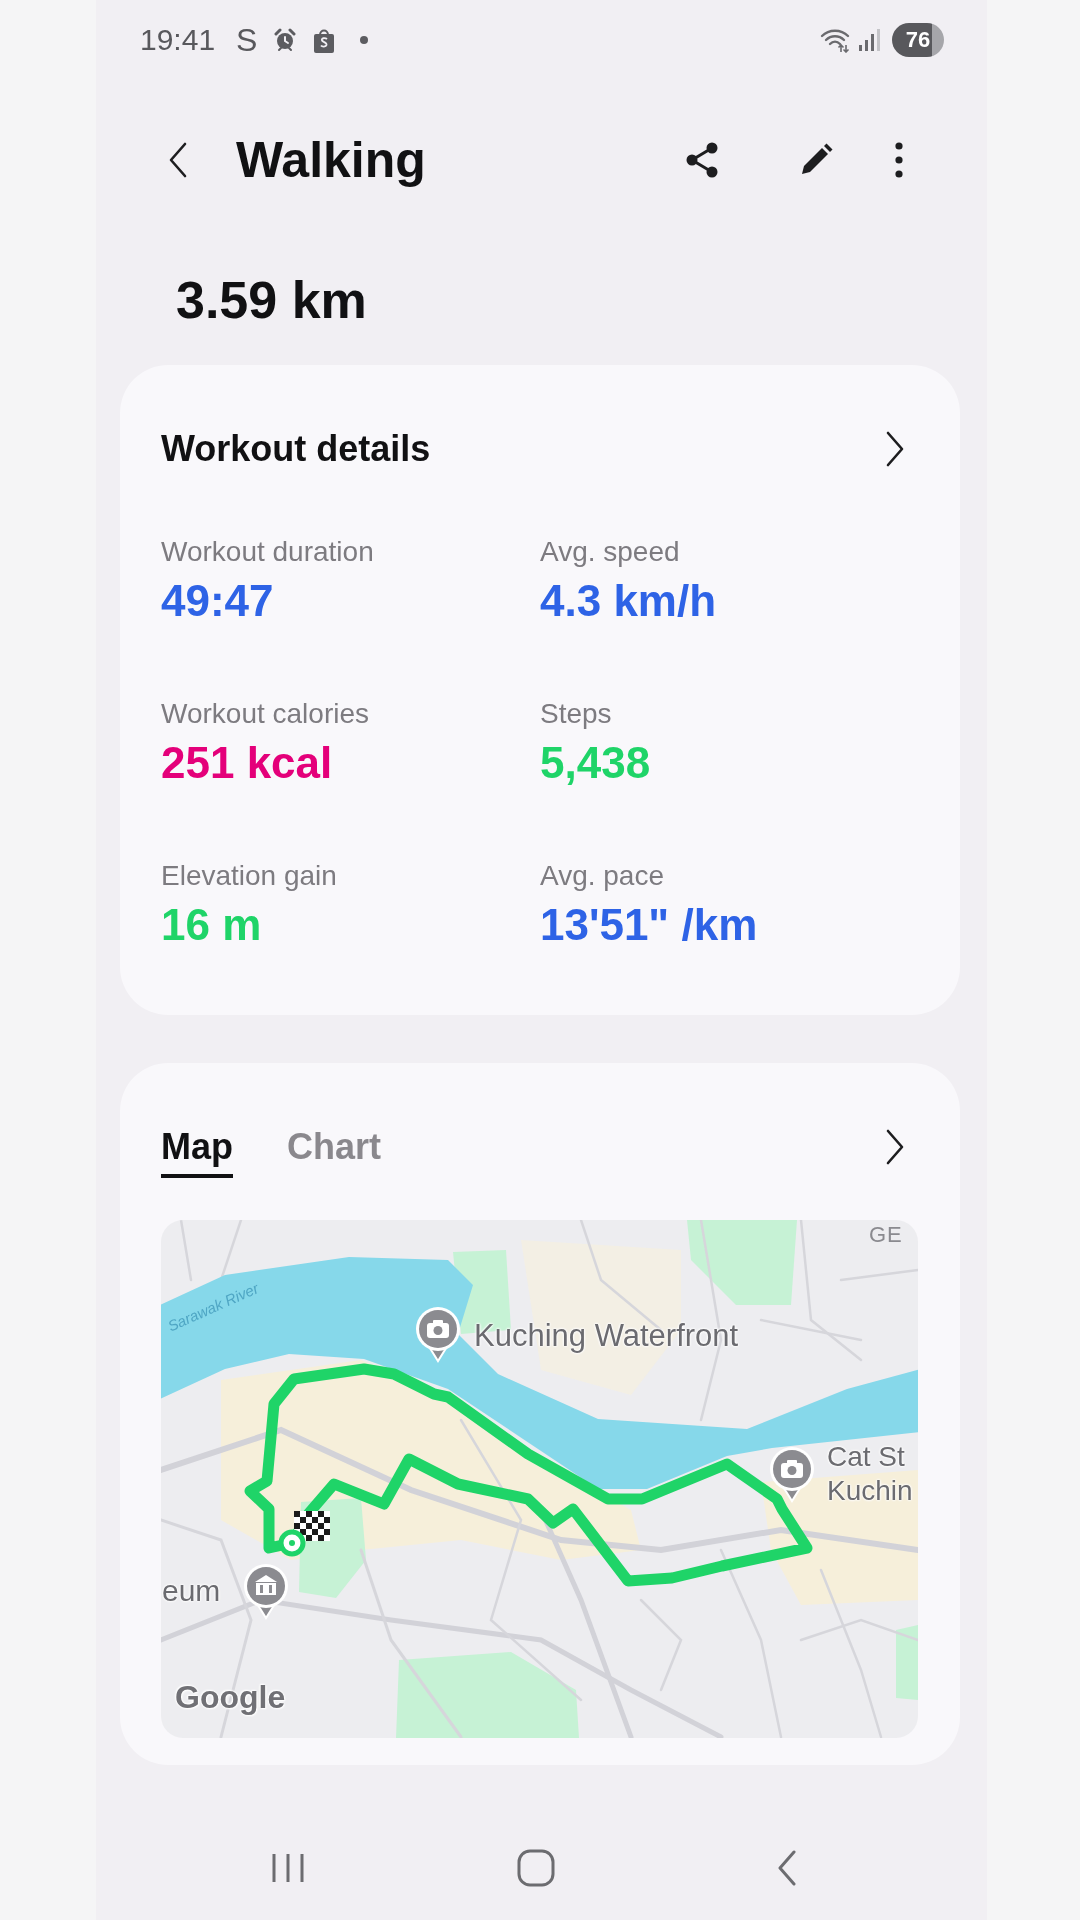 The width and height of the screenshot is (1080, 1920). What do you see at coordinates (536, 1868) in the screenshot?
I see `home-icon` at bounding box center [536, 1868].